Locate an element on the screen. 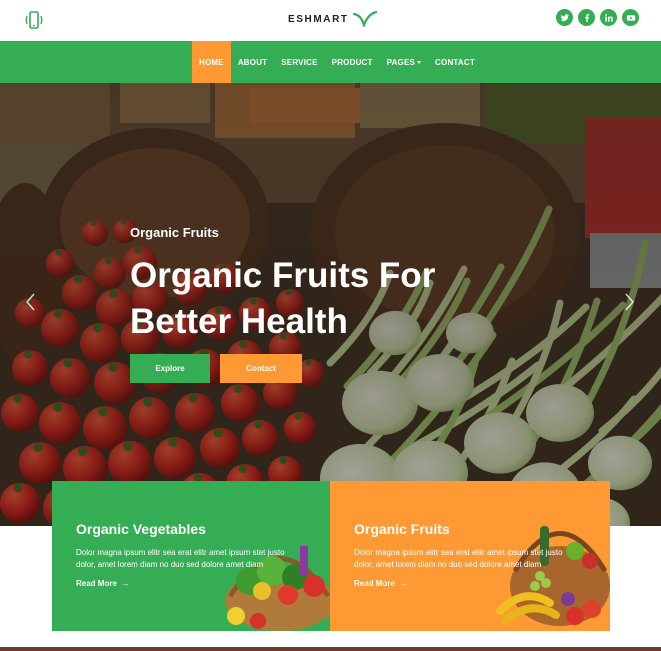 This screenshot has height=651, width=661. nav-item-product: PRODUCT is located at coordinates (352, 62).